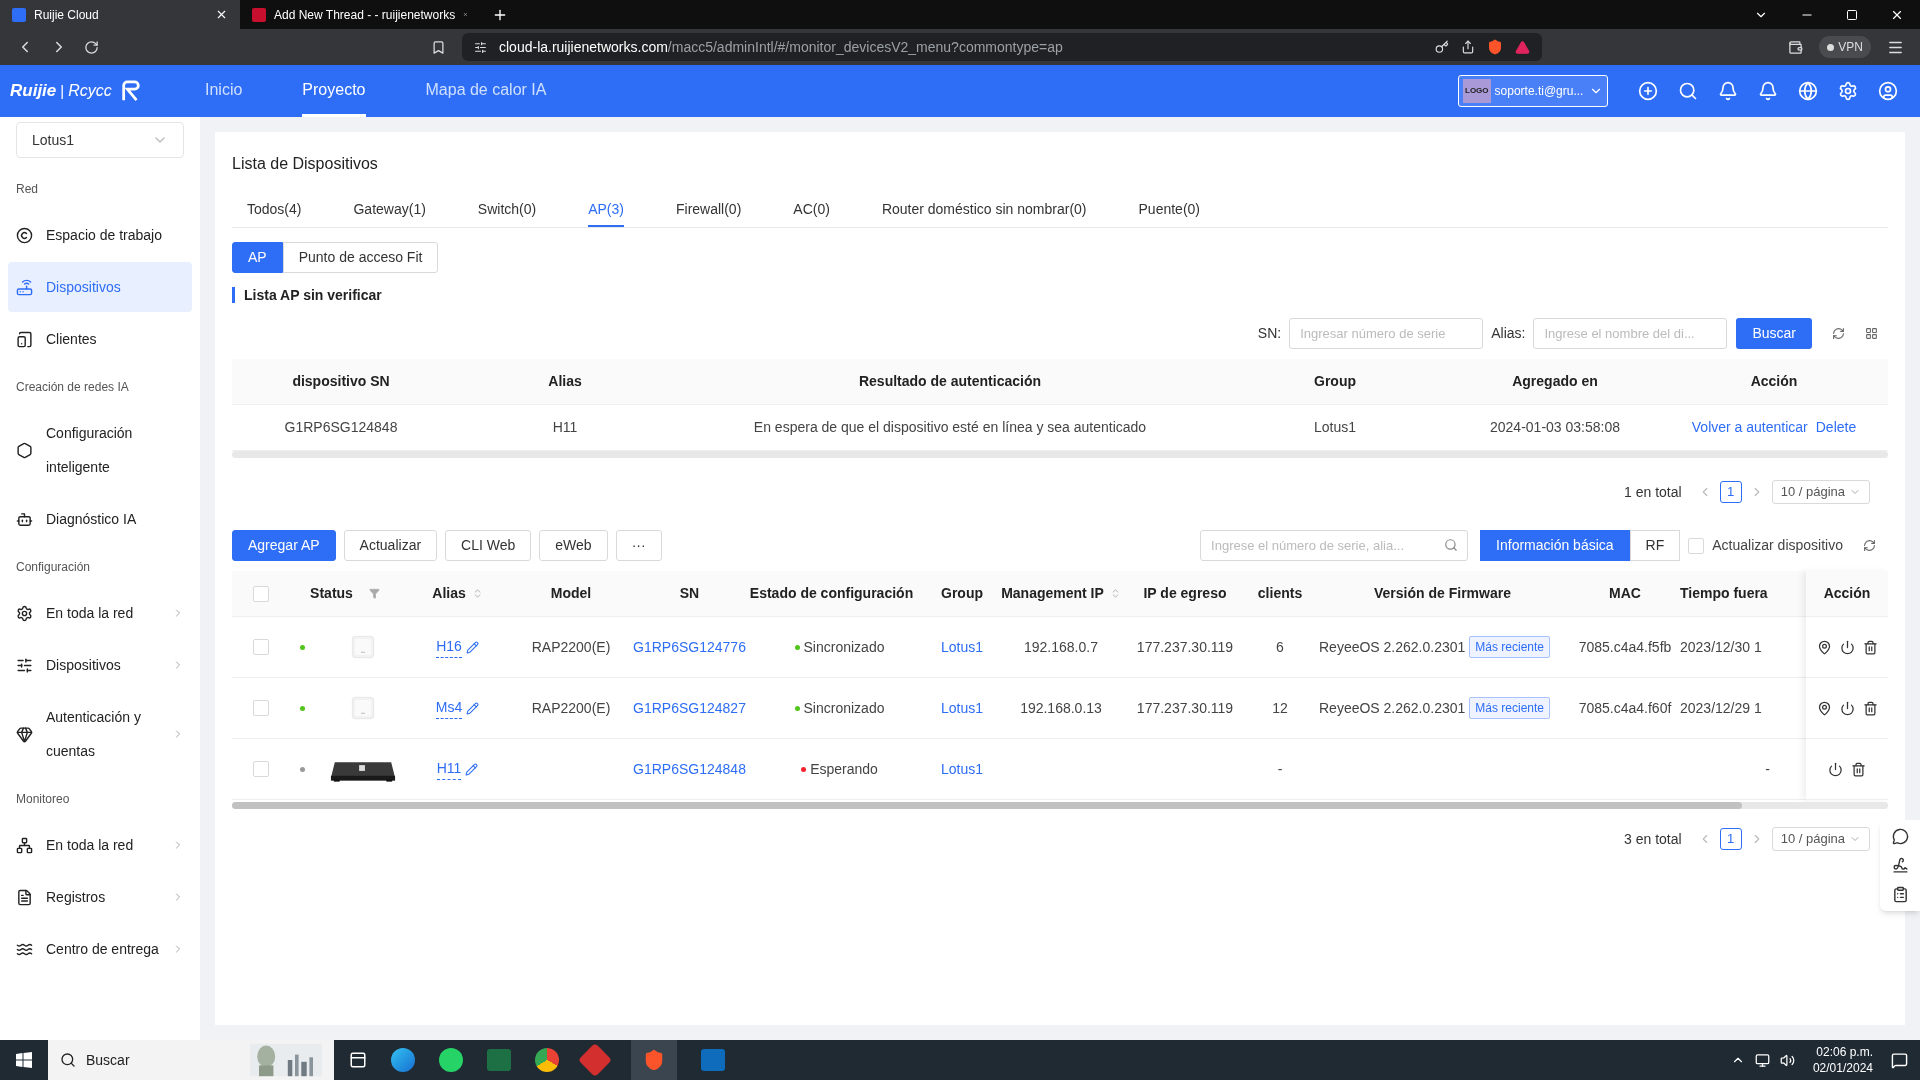  What do you see at coordinates (274, 210) in the screenshot?
I see `tab: Todos(4)` at bounding box center [274, 210].